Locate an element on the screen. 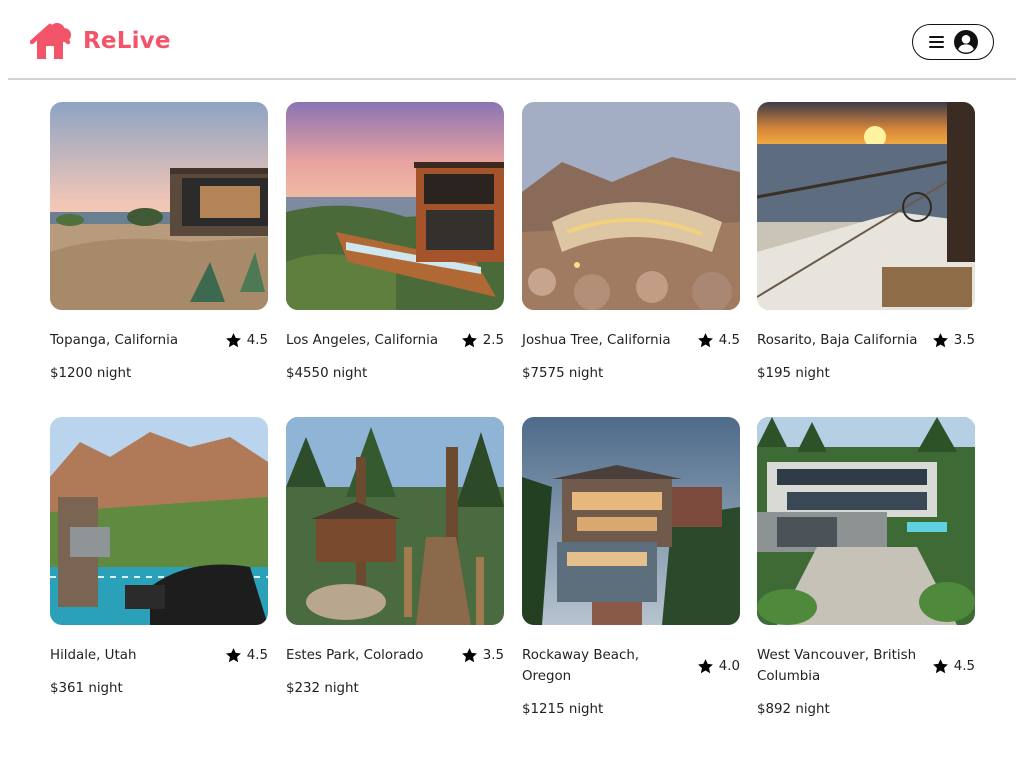  brand-logo: ReLive is located at coordinates (100, 41).